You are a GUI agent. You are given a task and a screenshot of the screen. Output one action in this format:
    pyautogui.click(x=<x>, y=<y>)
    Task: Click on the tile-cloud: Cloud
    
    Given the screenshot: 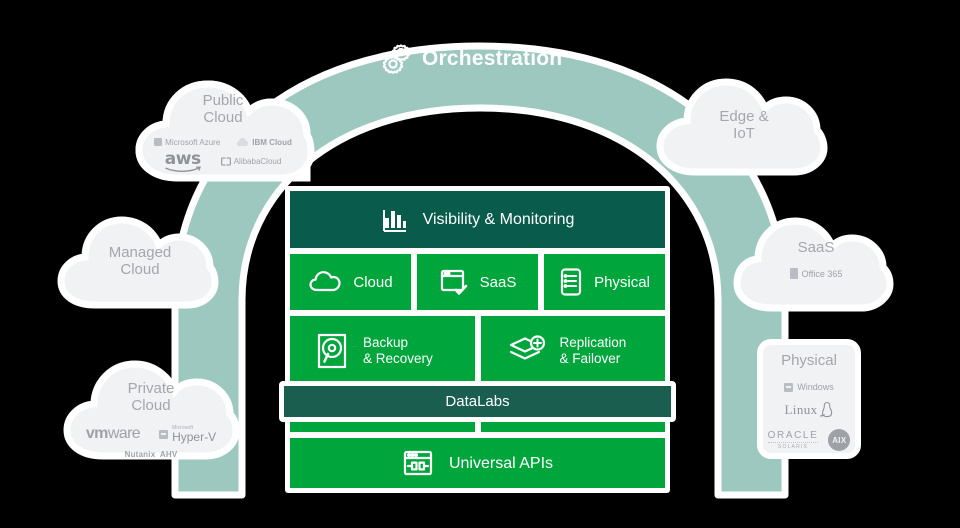 What is the action you would take?
    pyautogui.click(x=350, y=282)
    